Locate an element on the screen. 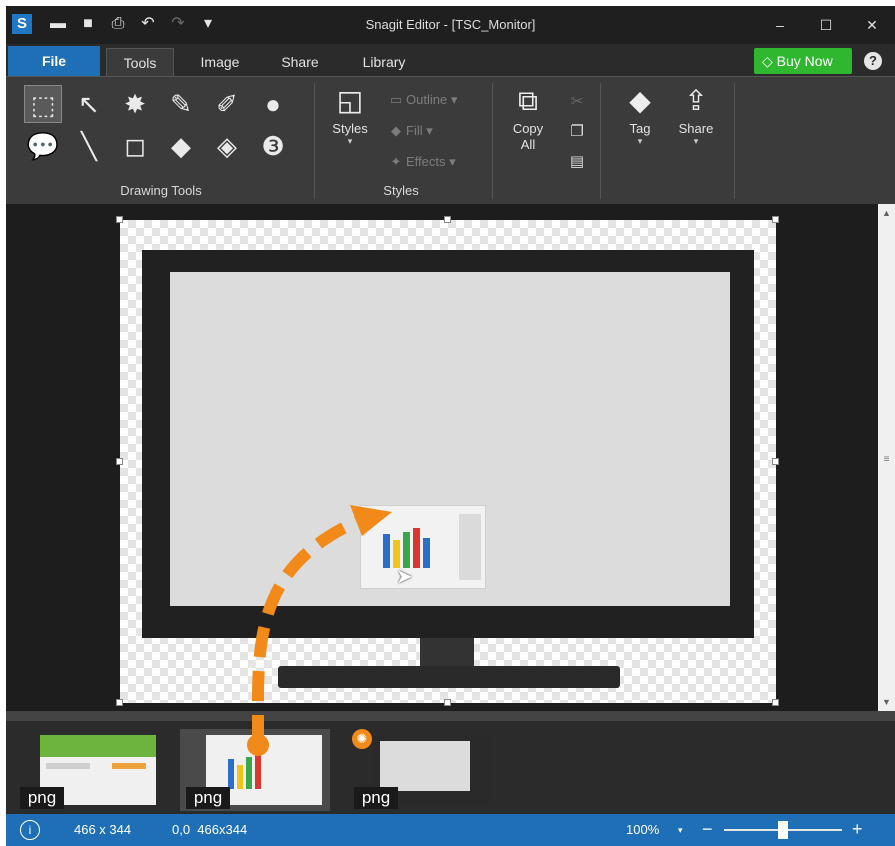 This screenshot has width=895, height=846. buy-now-button: ◇ Buy Now is located at coordinates (803, 61).